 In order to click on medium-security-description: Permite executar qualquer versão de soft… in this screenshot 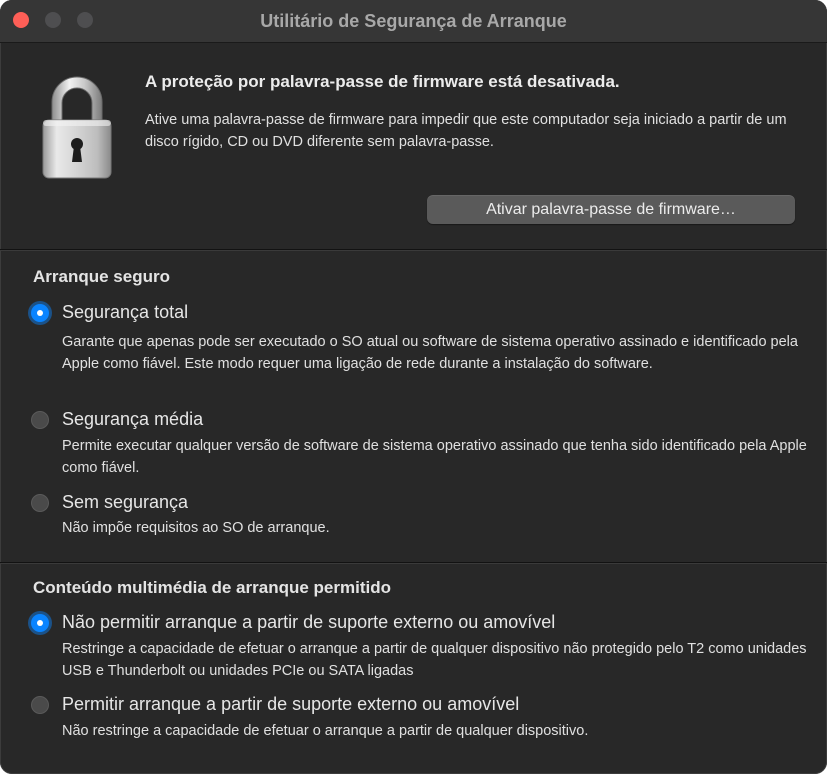, I will do `click(434, 457)`.